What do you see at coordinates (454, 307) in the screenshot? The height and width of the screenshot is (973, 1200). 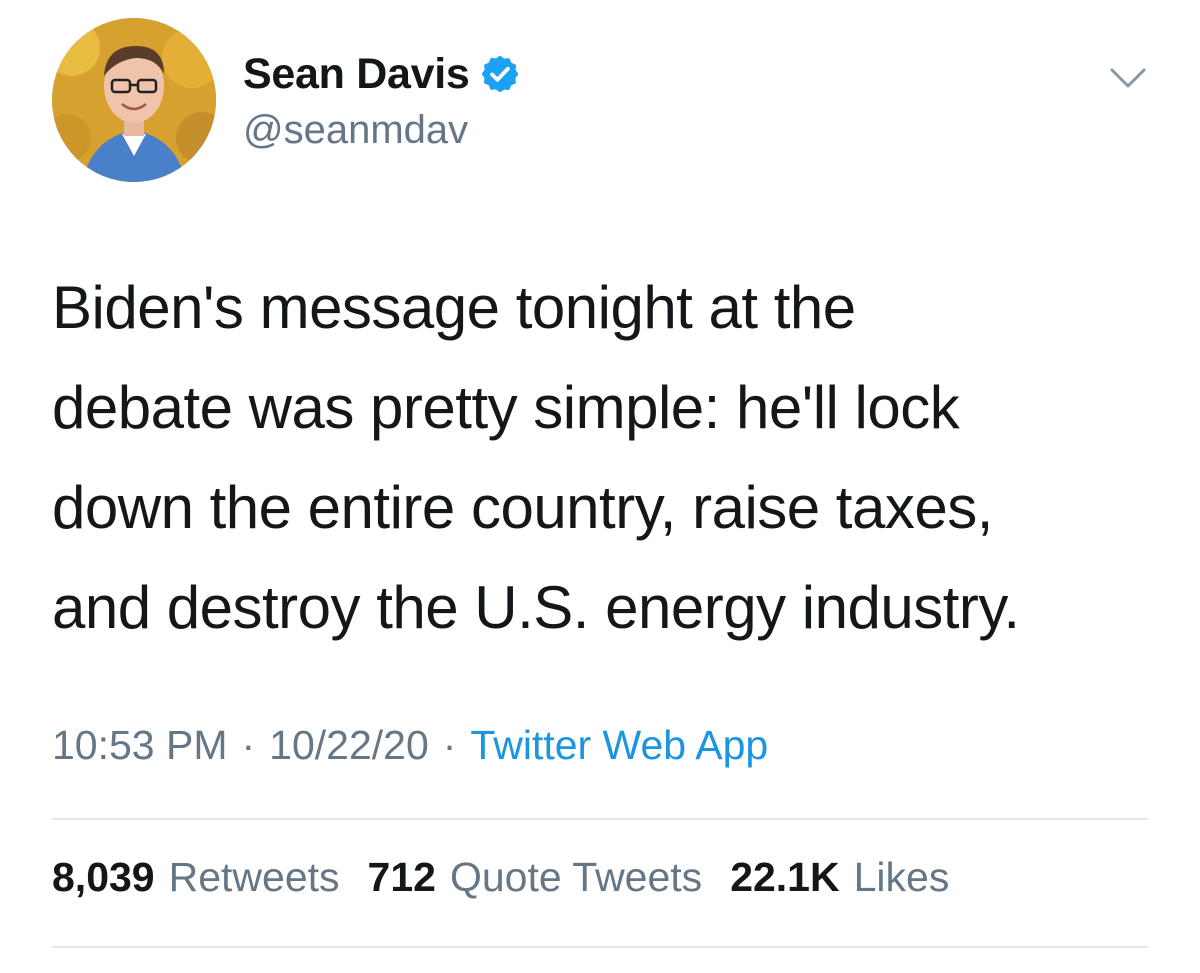 I see `tweet-text-line: Biden's message tonight at the` at bounding box center [454, 307].